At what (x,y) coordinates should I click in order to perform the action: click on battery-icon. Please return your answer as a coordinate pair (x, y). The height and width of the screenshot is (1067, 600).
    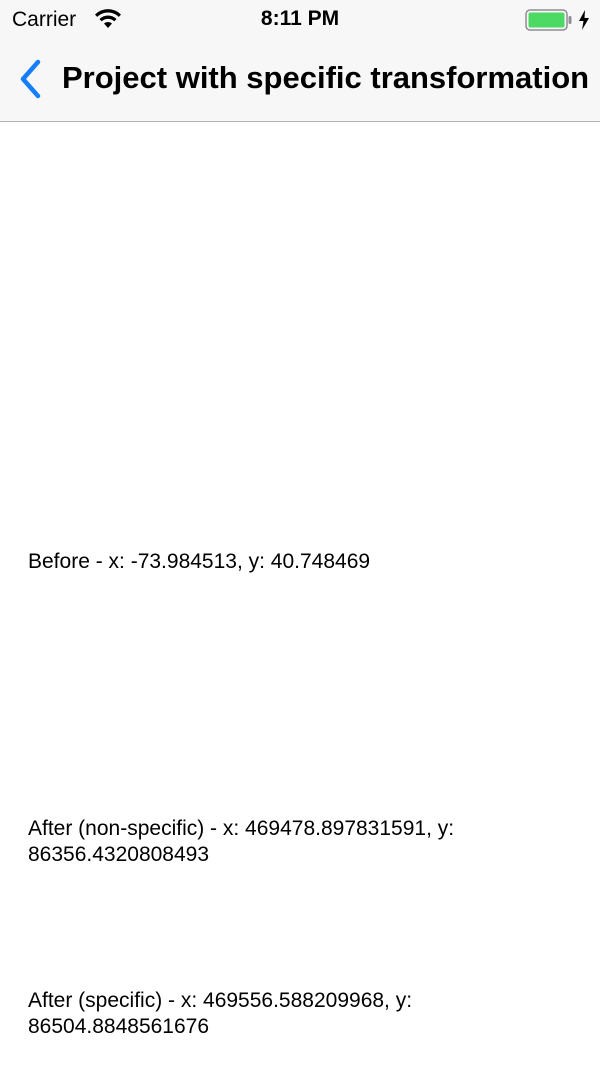
    Looking at the image, I should click on (548, 20).